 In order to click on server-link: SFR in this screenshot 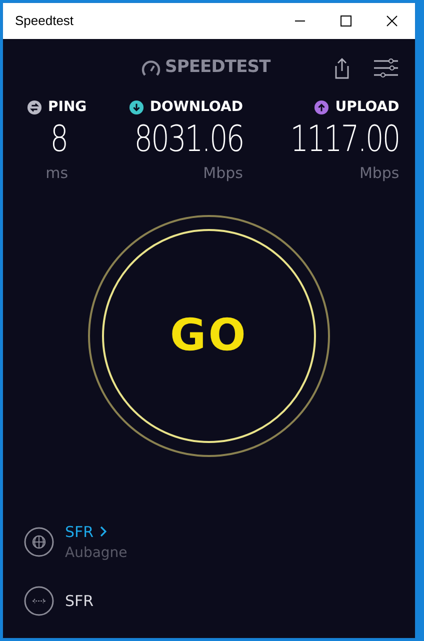, I will do `click(96, 531)`.